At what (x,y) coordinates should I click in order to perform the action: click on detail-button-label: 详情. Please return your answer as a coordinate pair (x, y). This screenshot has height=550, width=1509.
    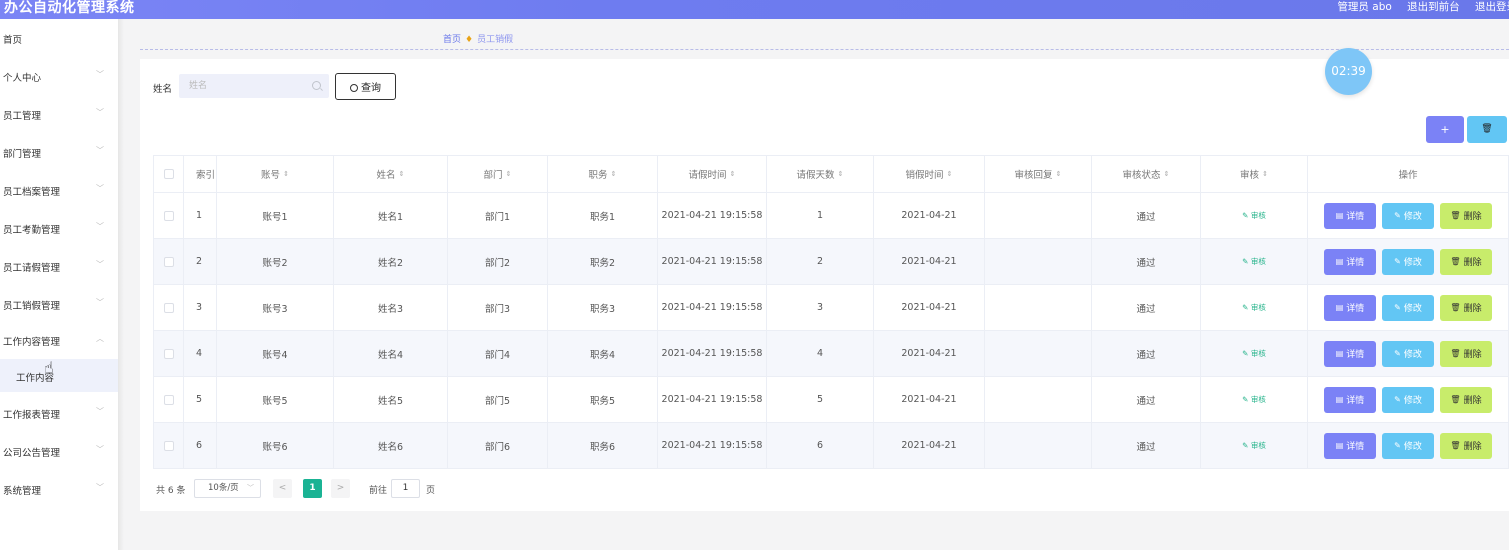
    Looking at the image, I should click on (1355, 447).